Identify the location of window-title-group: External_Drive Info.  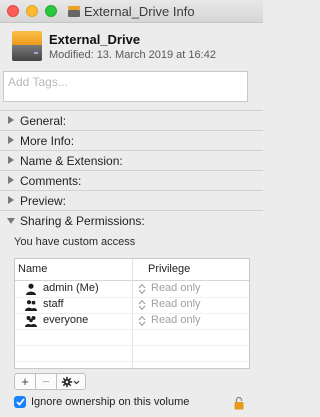
(131, 11).